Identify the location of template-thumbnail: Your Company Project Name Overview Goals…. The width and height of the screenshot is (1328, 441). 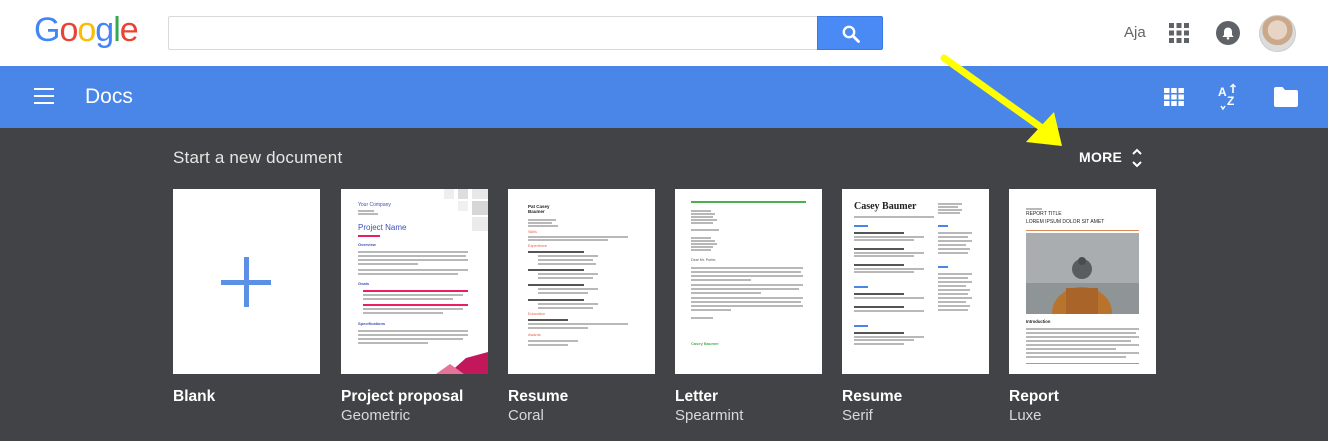
(414, 281).